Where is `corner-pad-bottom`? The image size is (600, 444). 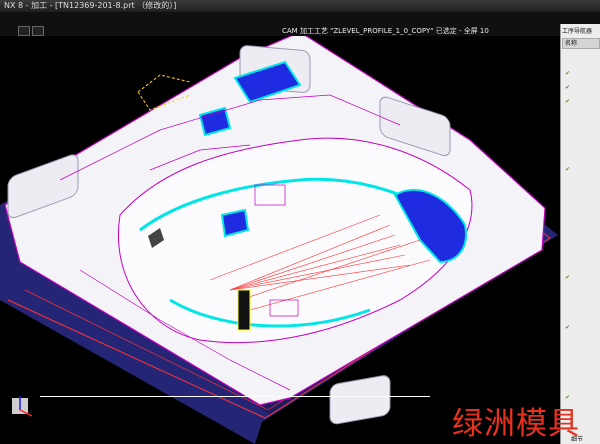 corner-pad-bottom is located at coordinates (360, 400).